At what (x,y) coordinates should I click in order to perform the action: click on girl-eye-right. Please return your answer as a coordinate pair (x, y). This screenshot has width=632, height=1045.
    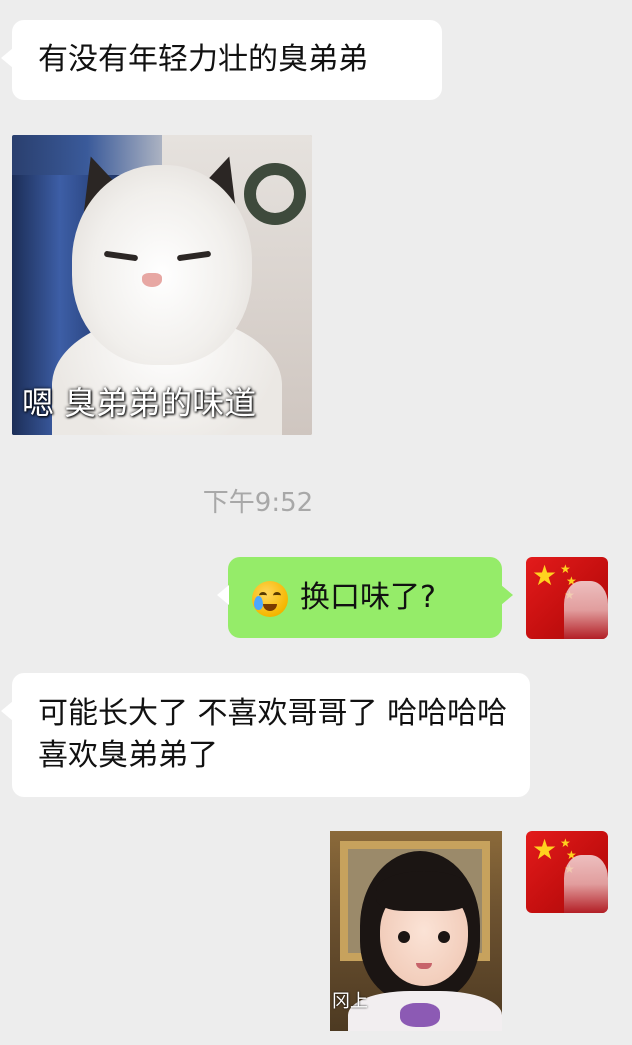
    Looking at the image, I should click on (444, 937).